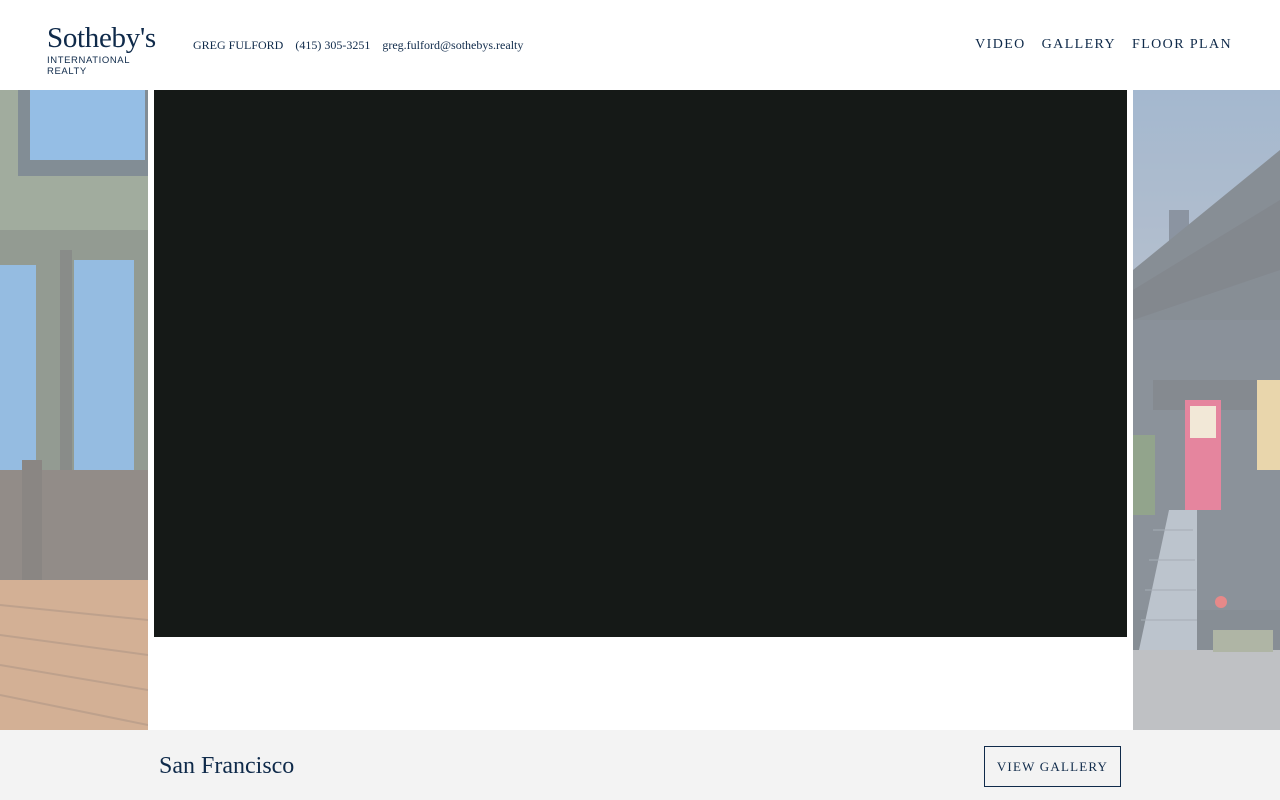 Image resolution: width=1280 pixels, height=800 pixels. I want to click on listing-city: San Francisco, so click(227, 766).